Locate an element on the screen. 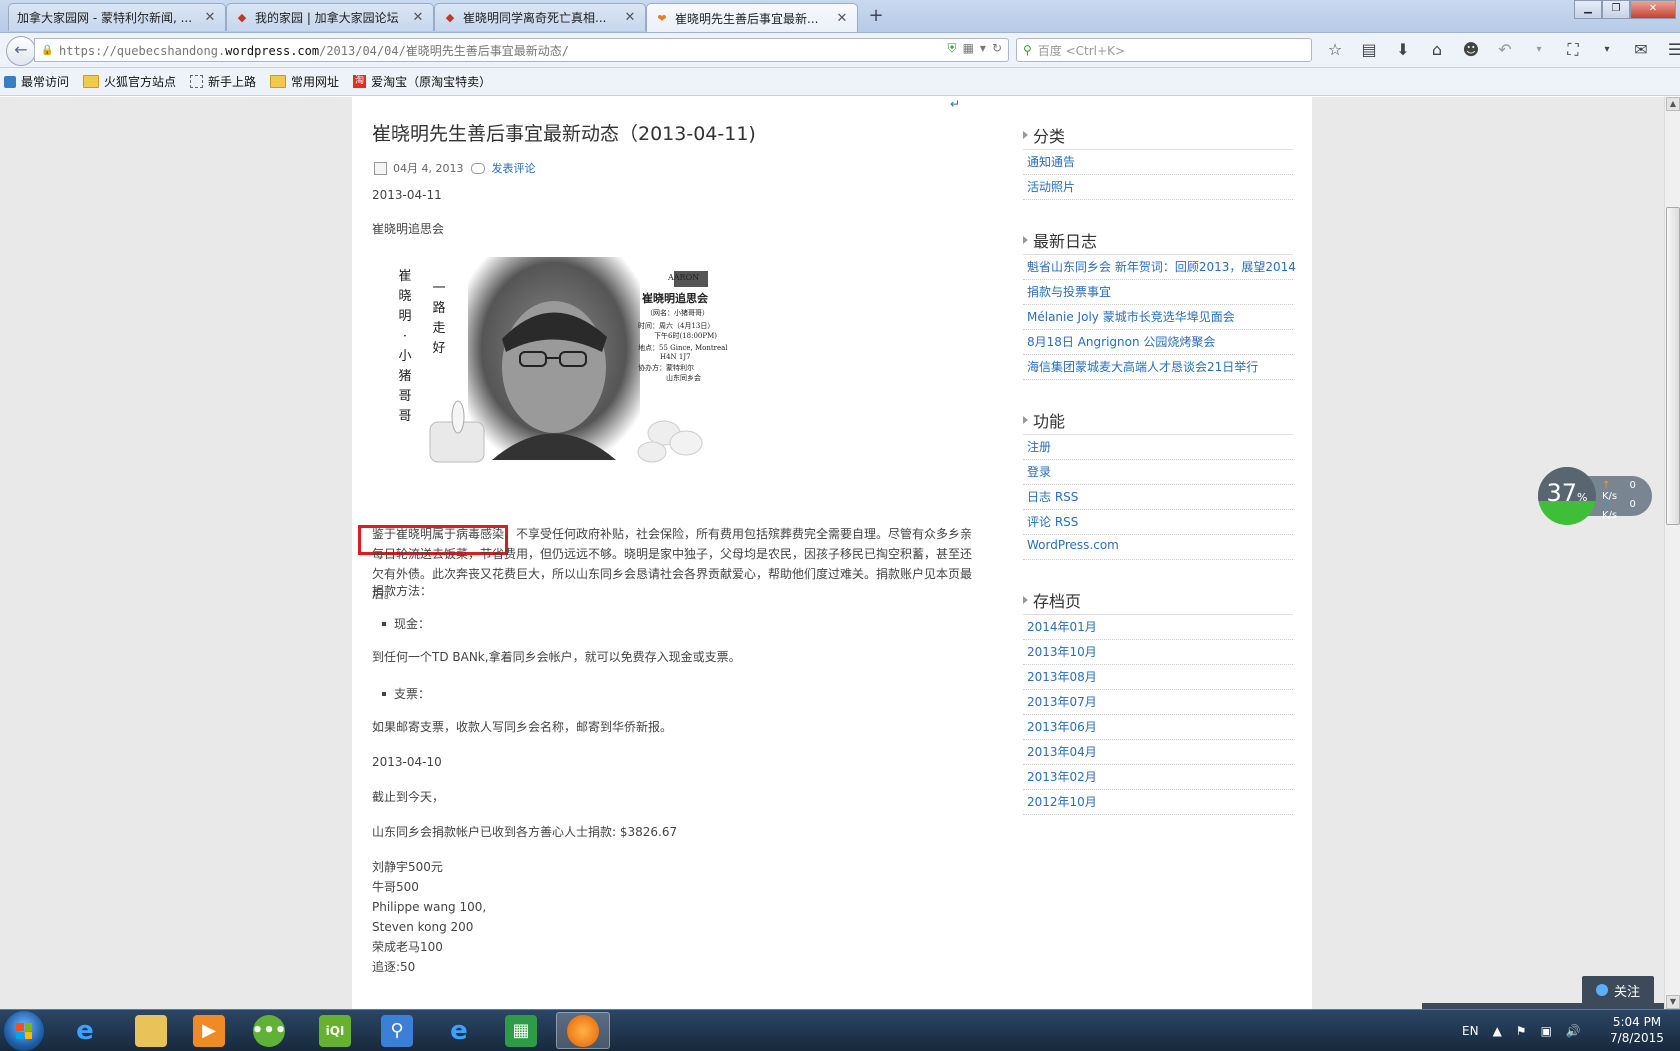  taskbar-iqiyi: iQI is located at coordinates (335, 1030).